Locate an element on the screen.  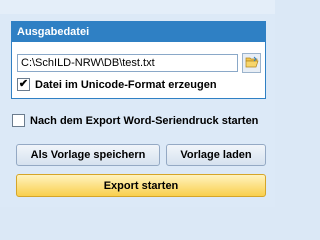
output-file-group-title: Ausgabedatei is located at coordinates (138, 32).